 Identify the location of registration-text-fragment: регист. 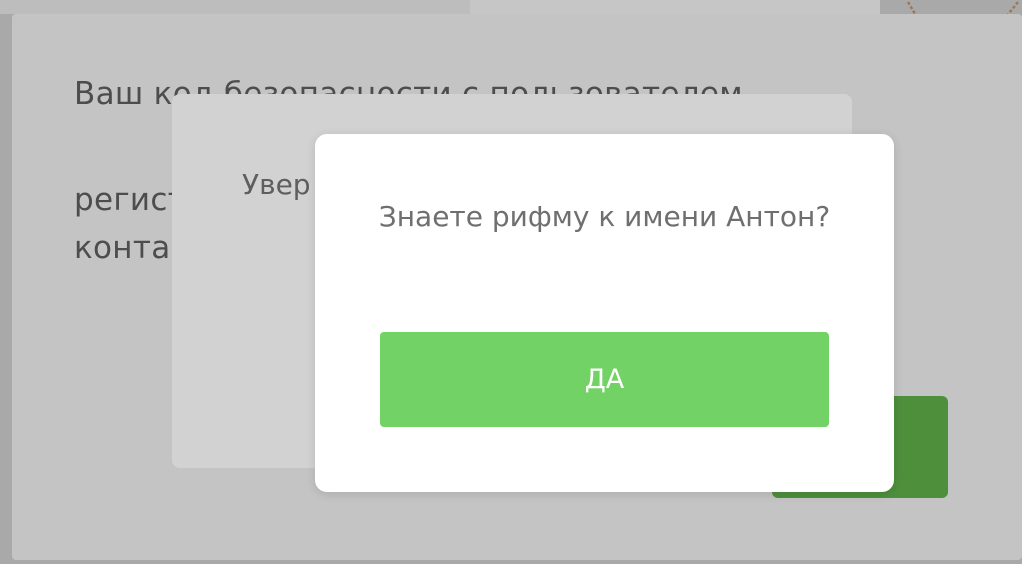
(130, 200).